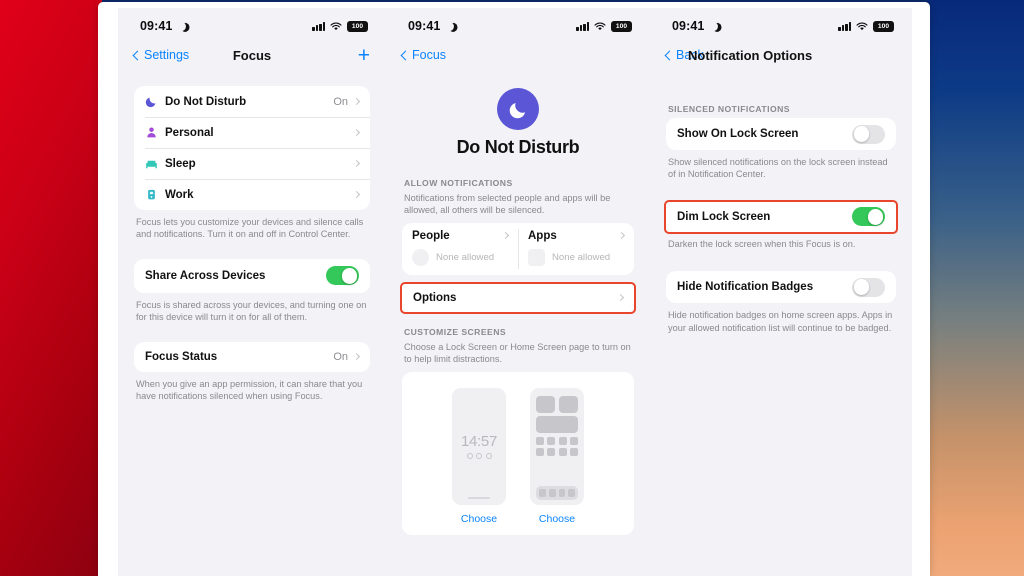 The image size is (1024, 576). Describe the element at coordinates (189, 132) in the screenshot. I see `focus-mode-label: Personal` at that location.